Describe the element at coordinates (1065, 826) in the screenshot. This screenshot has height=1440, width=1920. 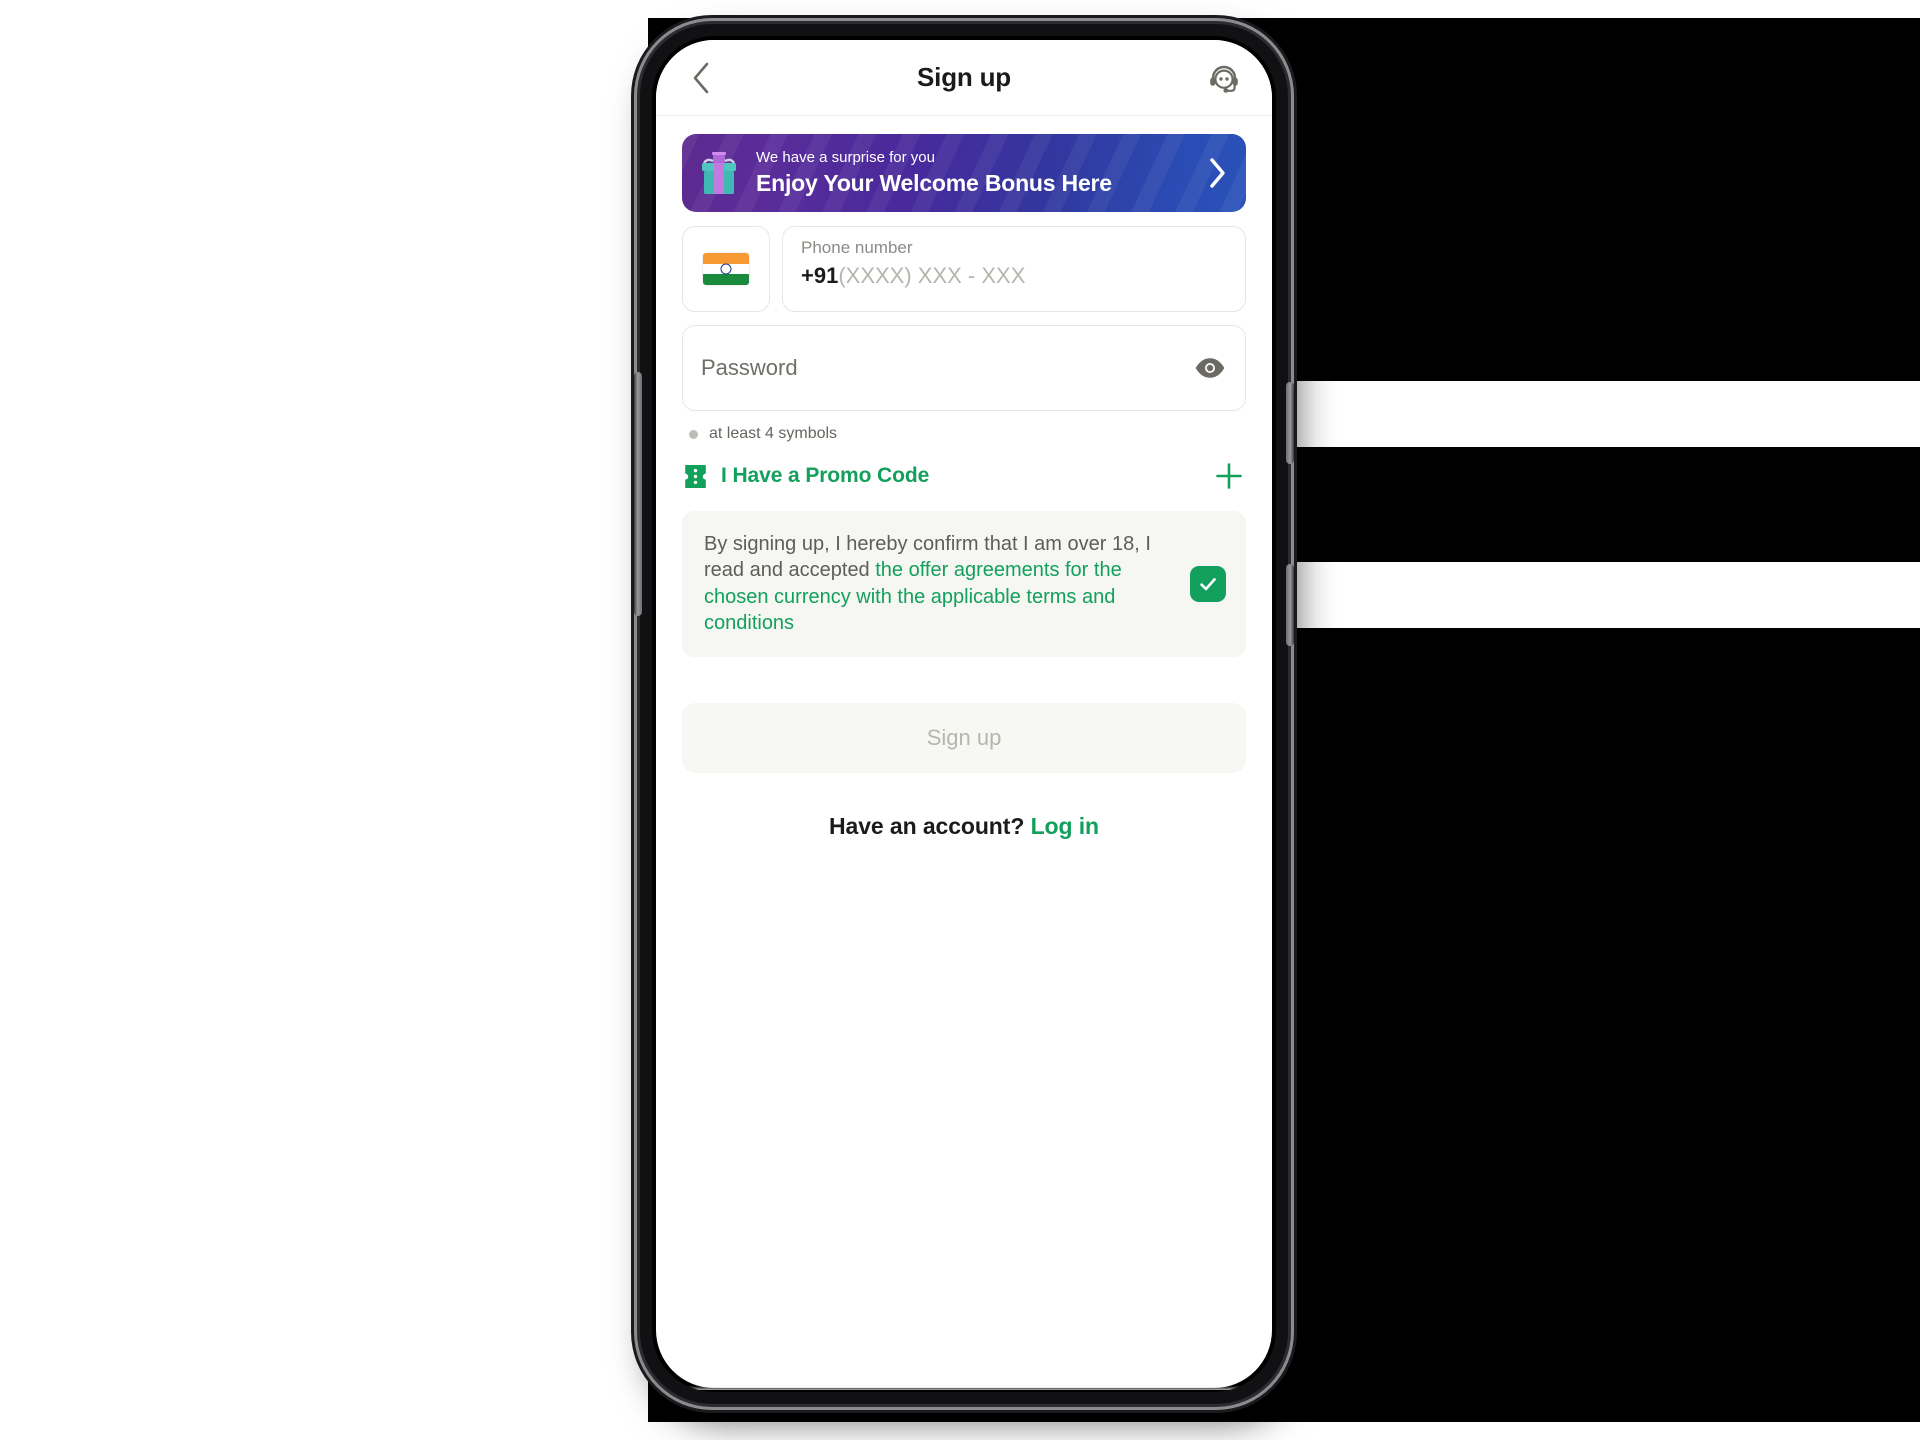
I see `login-link: Log in` at that location.